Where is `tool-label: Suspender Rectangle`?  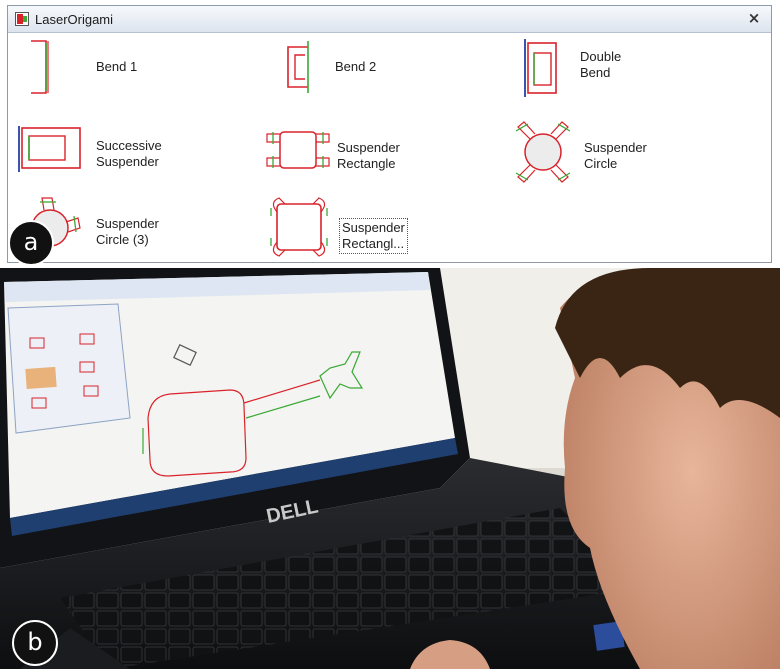 tool-label: Suspender Rectangle is located at coordinates (368, 155).